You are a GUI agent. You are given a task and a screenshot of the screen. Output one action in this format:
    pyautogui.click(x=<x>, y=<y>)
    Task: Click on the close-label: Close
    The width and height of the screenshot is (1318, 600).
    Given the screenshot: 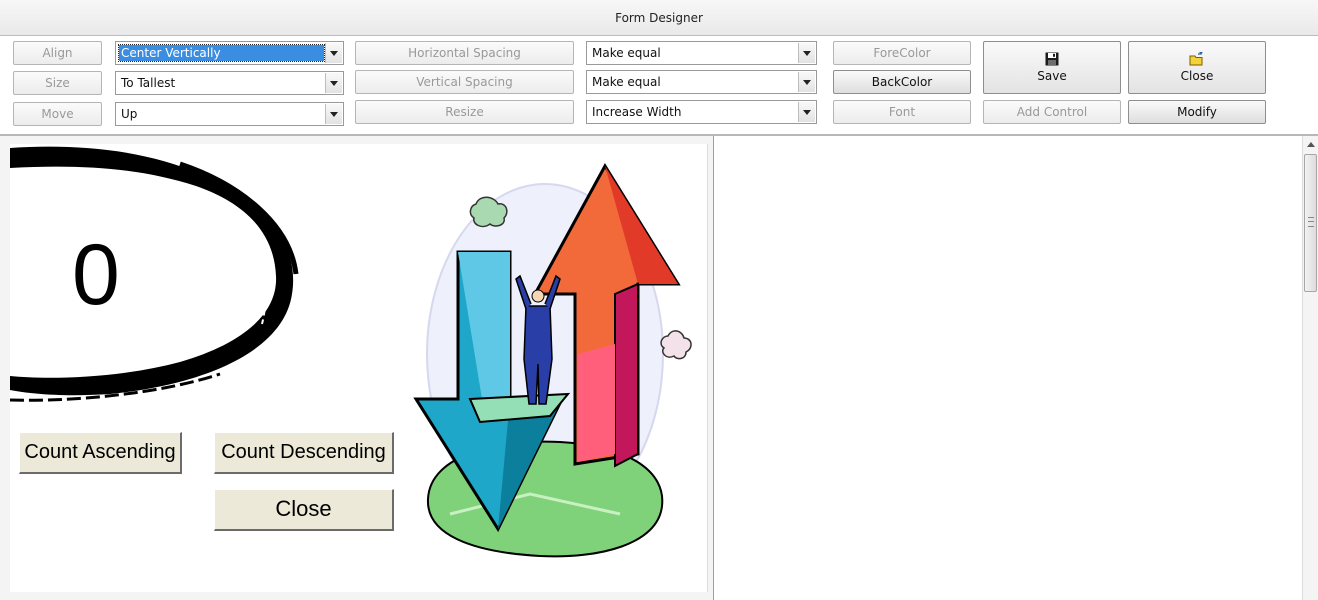 What is the action you would take?
    pyautogui.click(x=1197, y=76)
    